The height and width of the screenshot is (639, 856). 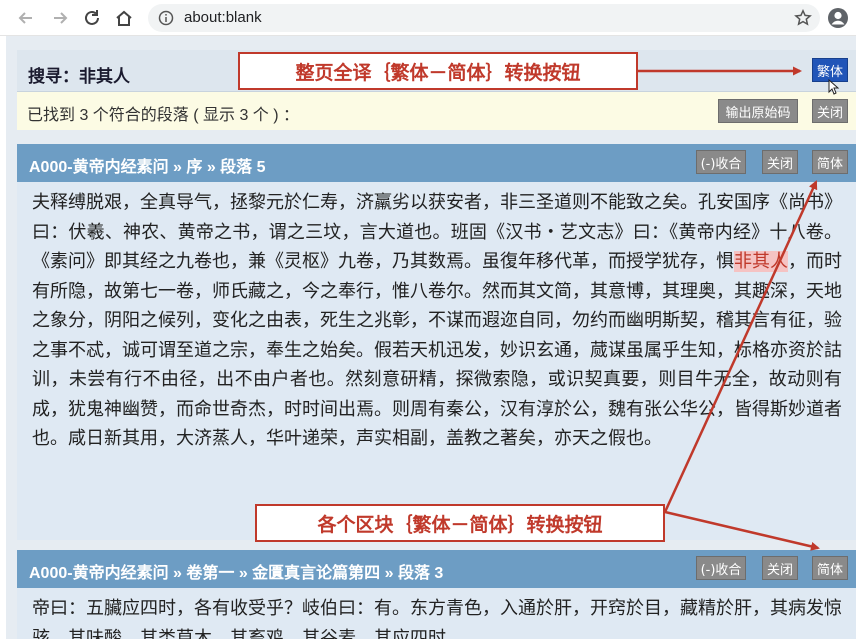 What do you see at coordinates (60, 18) in the screenshot?
I see `forward-arrow-icon` at bounding box center [60, 18].